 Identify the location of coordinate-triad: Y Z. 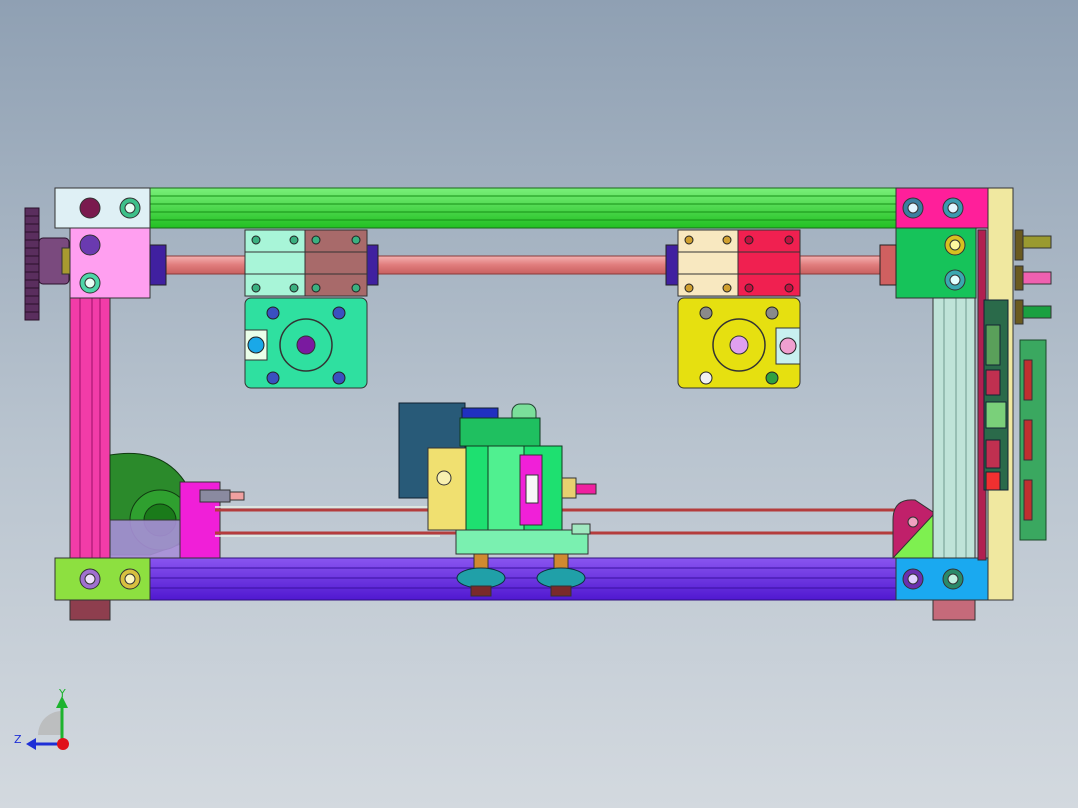
(41, 718).